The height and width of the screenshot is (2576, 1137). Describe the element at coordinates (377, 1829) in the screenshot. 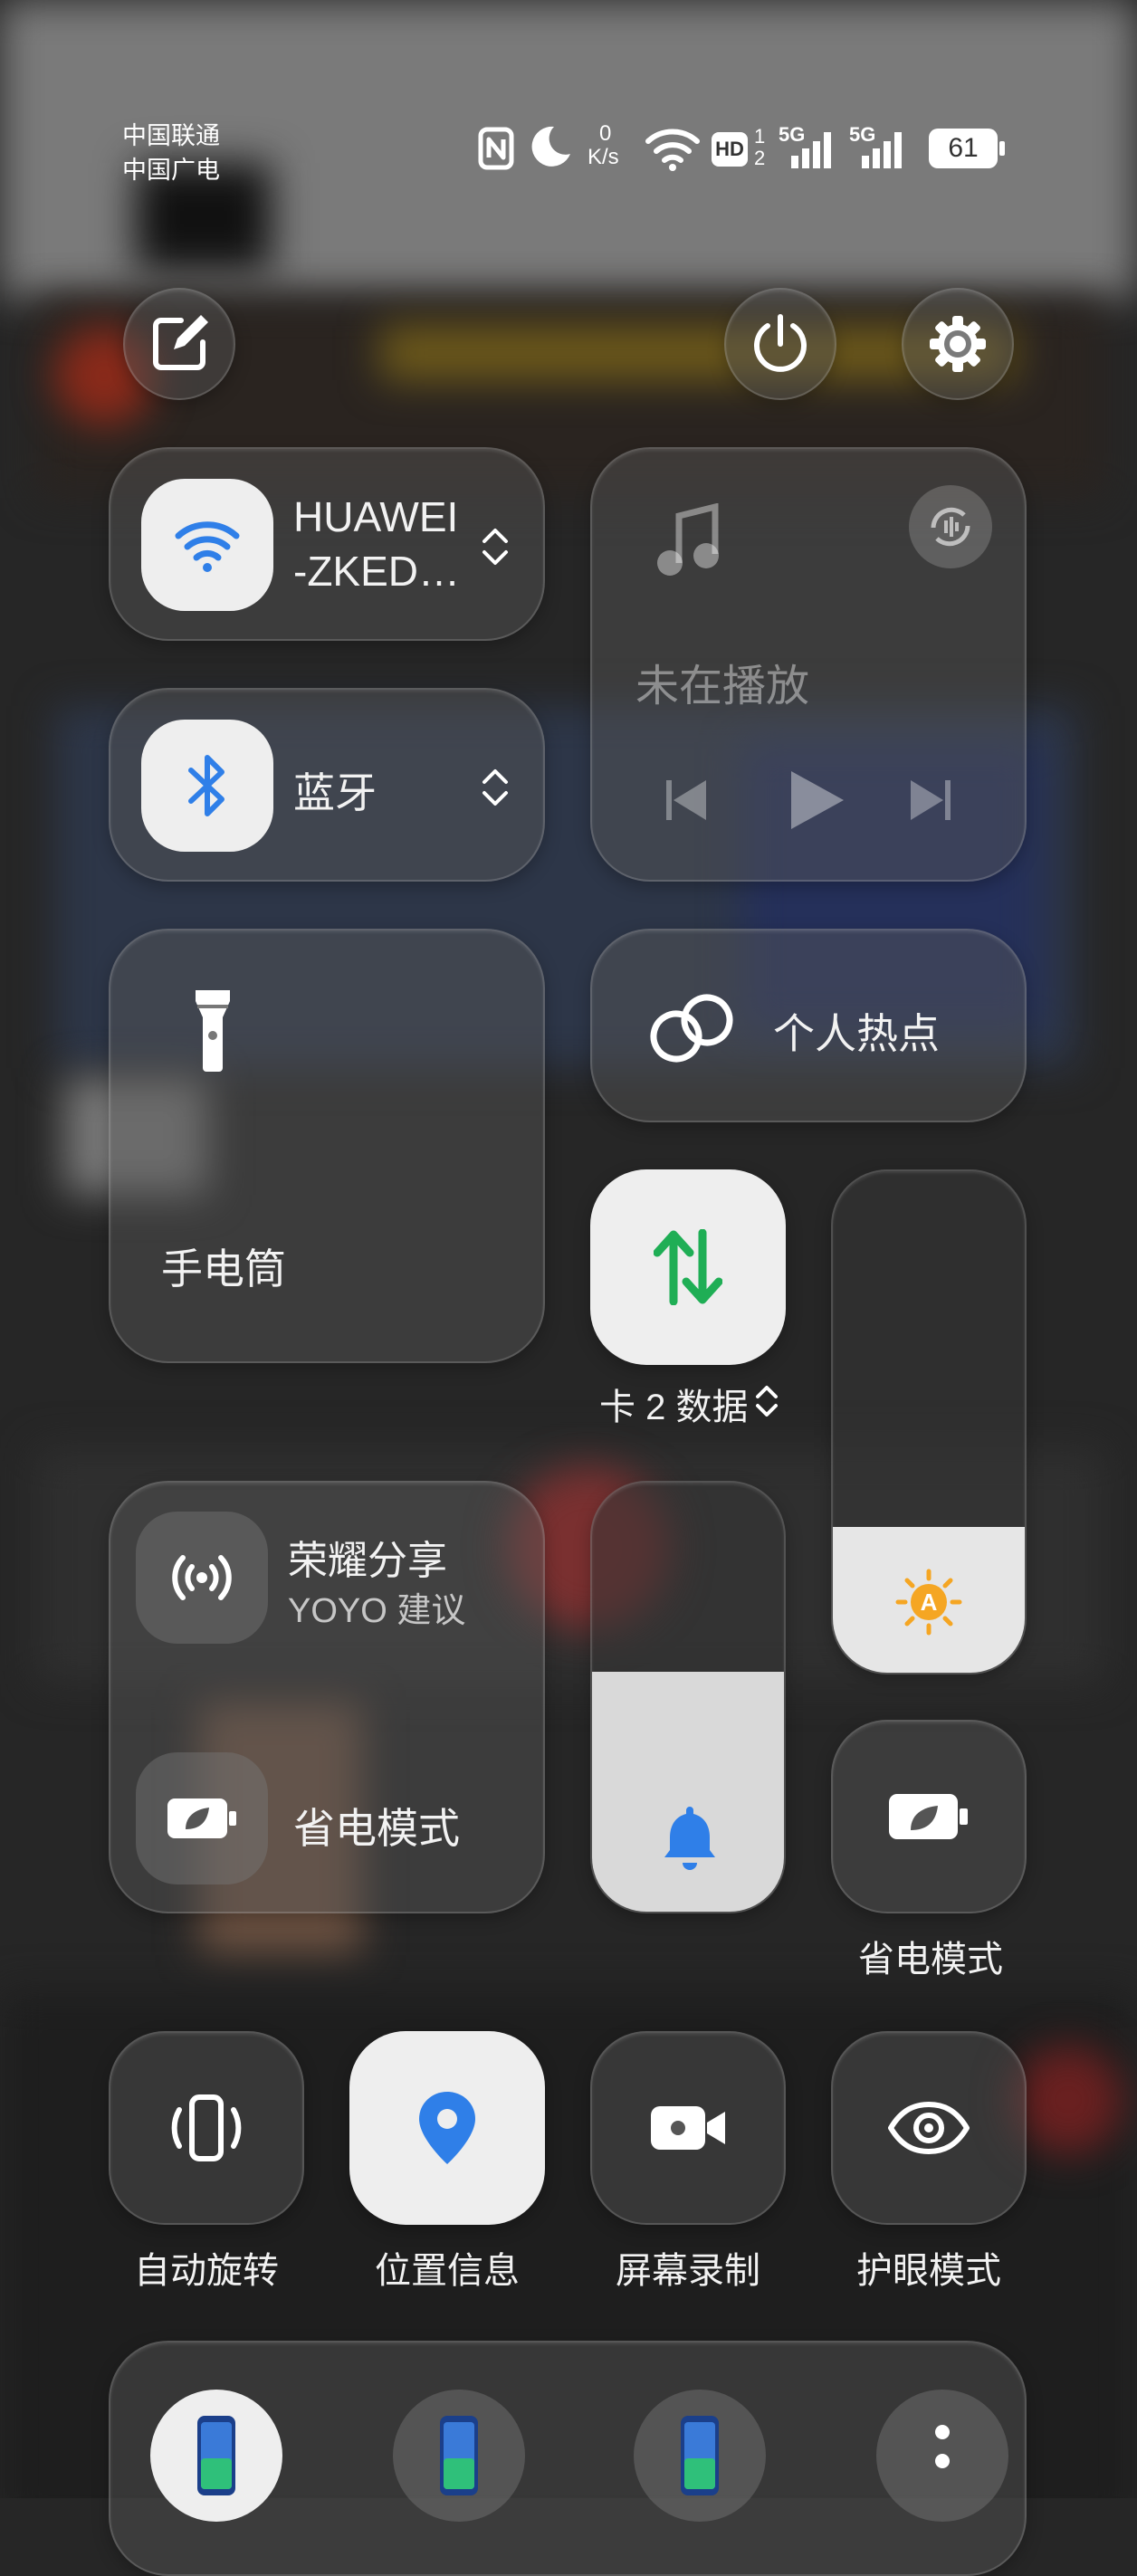

I see `power-saving-label: 省电模式` at that location.